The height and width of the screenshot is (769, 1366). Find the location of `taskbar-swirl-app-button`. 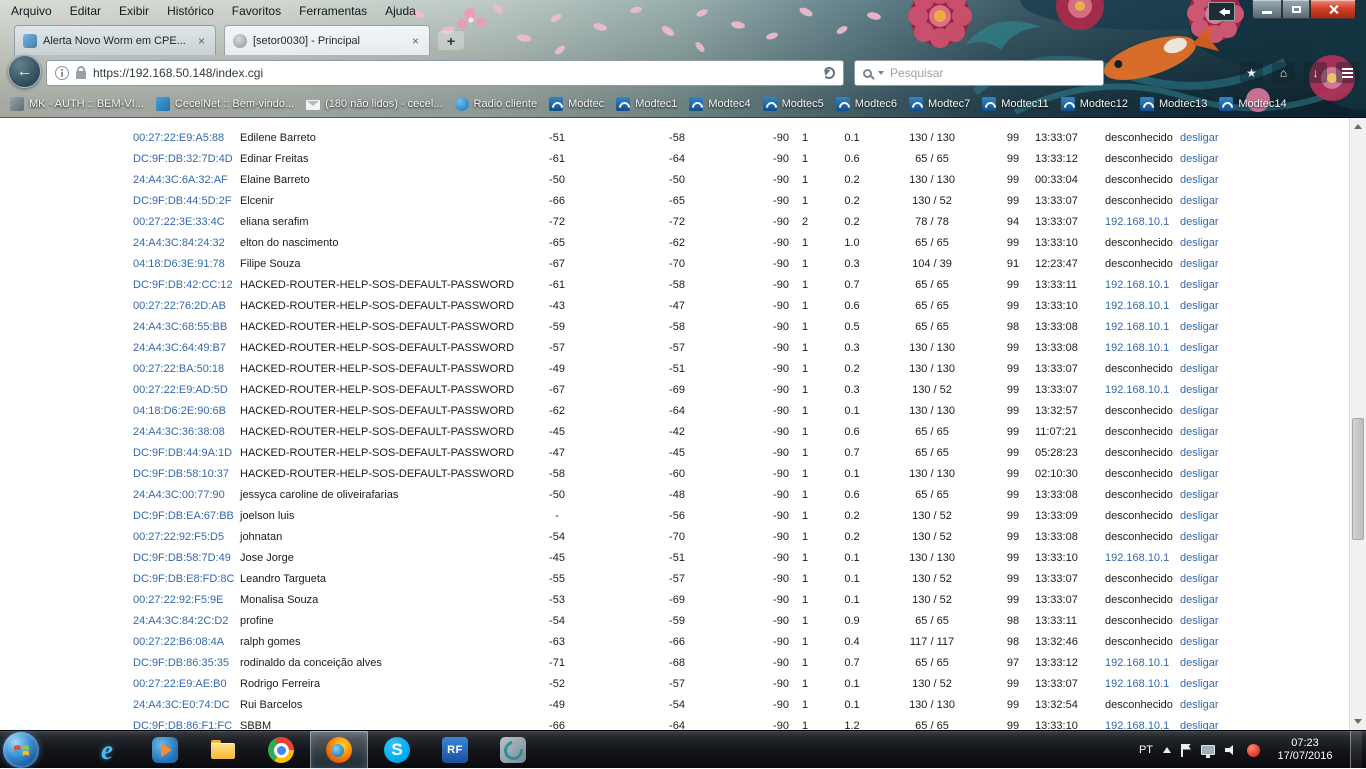

taskbar-swirl-app-button is located at coordinates (513, 750).